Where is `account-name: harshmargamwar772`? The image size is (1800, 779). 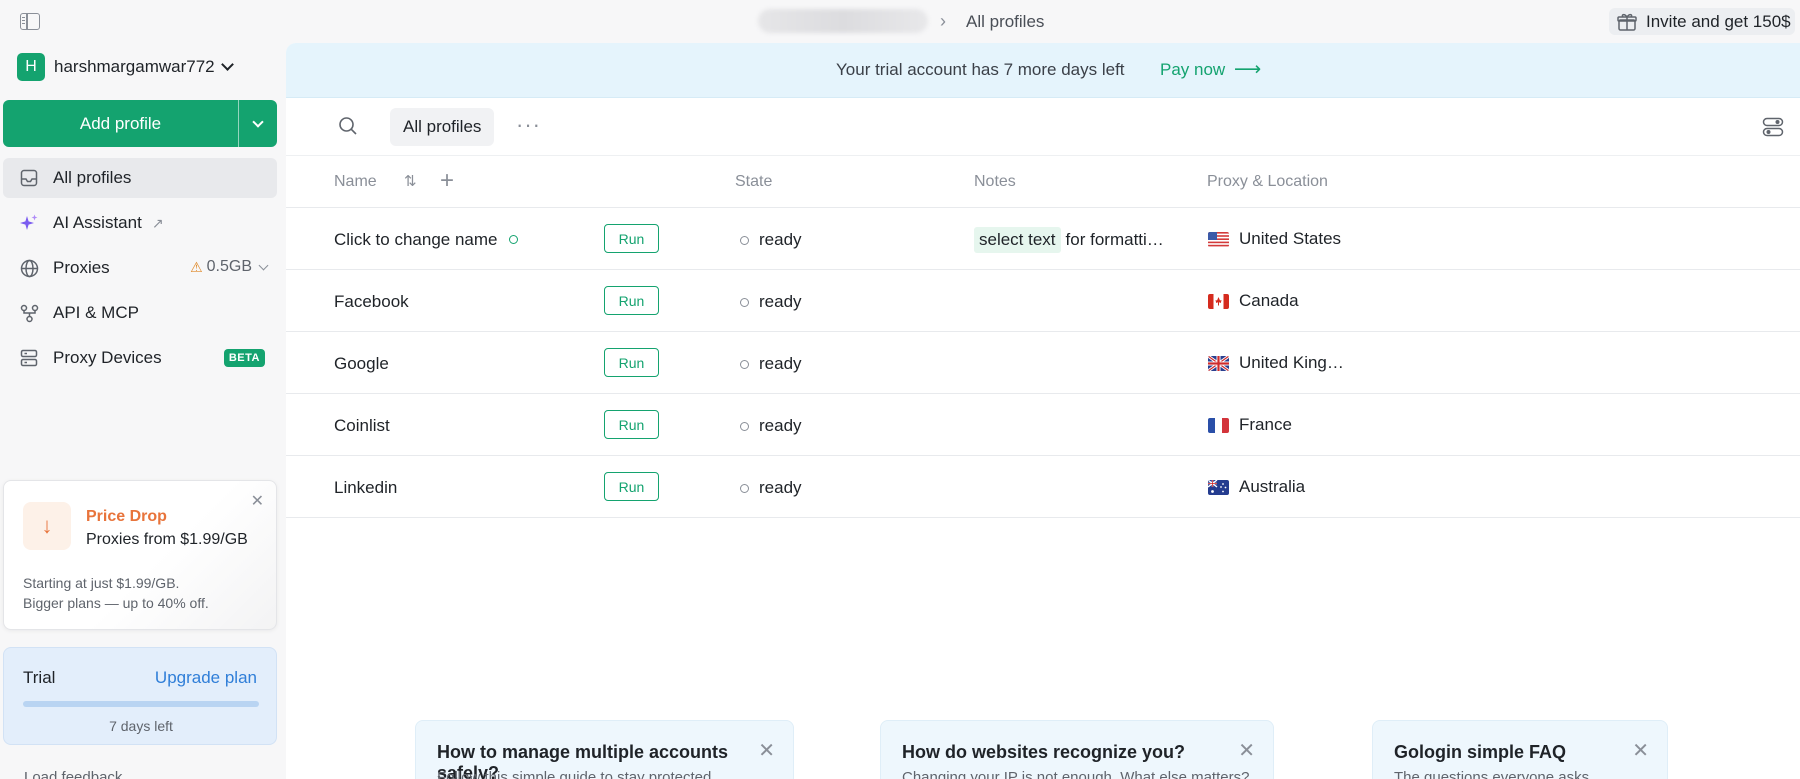
account-name: harshmargamwar772 is located at coordinates (134, 66).